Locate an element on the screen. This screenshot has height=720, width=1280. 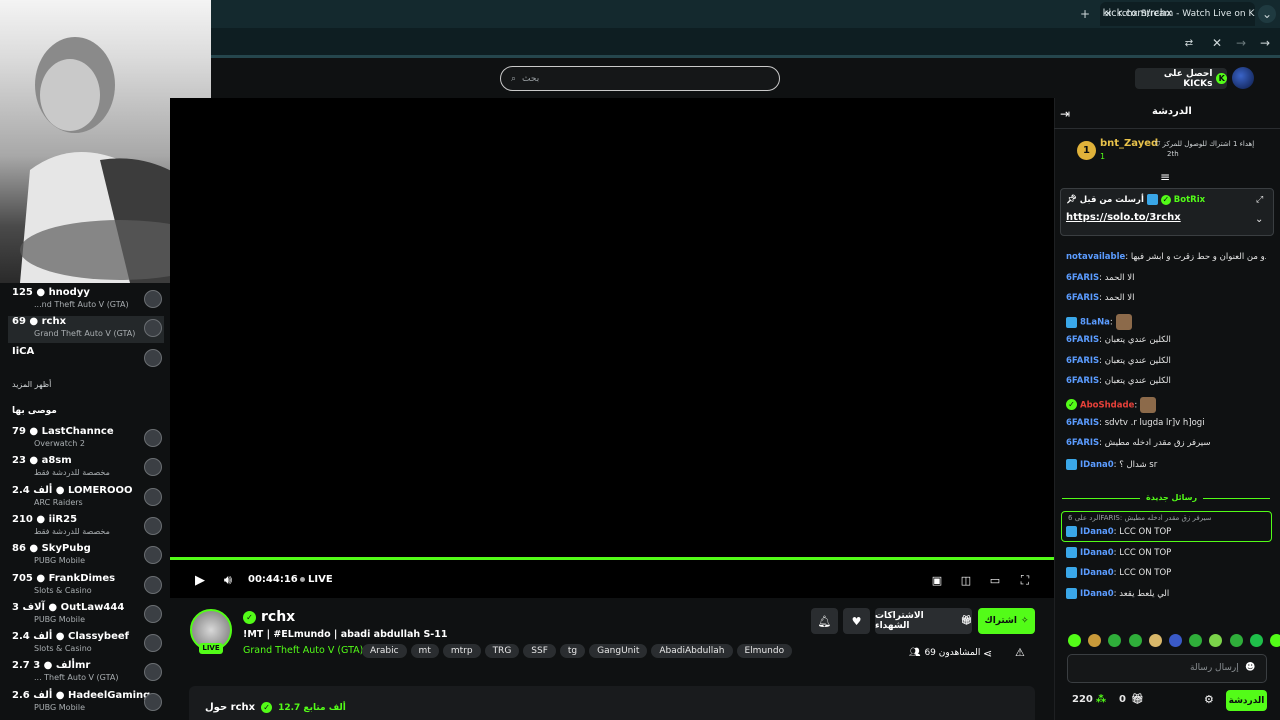
stream-game-link: Grand Theft Auto V (GTA) is located at coordinates (303, 650).